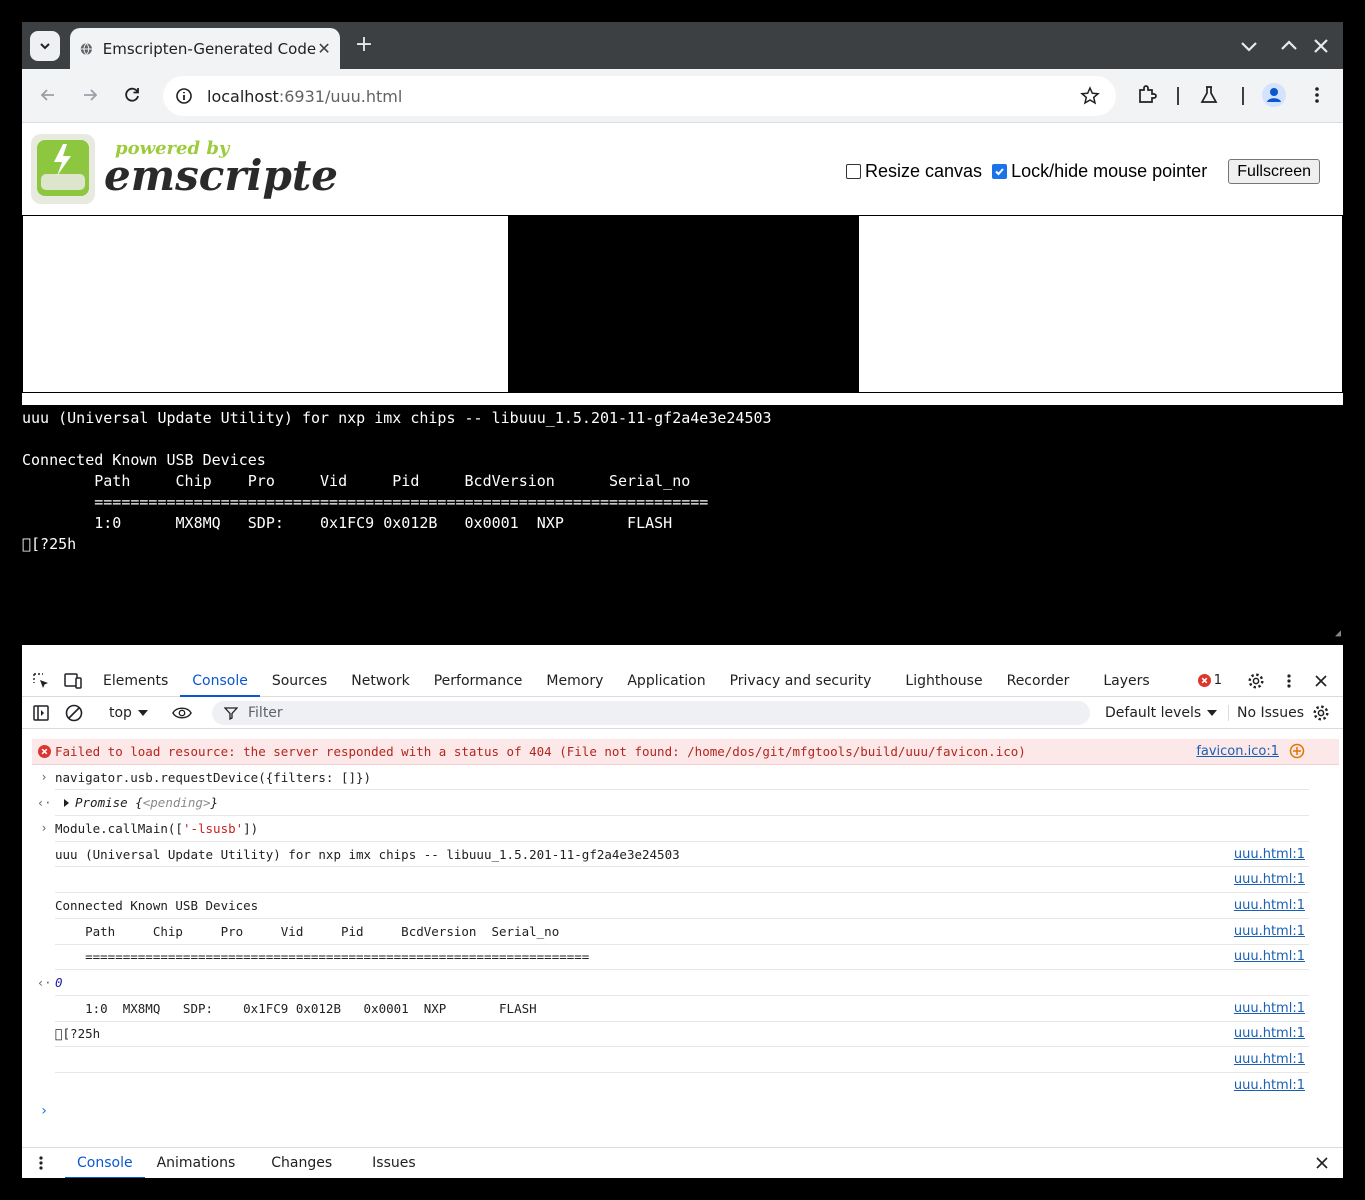 Image resolution: width=1365 pixels, height=1200 pixels. Describe the element at coordinates (682, 1086) in the screenshot. I see `console-log-row: uuu.html:1` at that location.